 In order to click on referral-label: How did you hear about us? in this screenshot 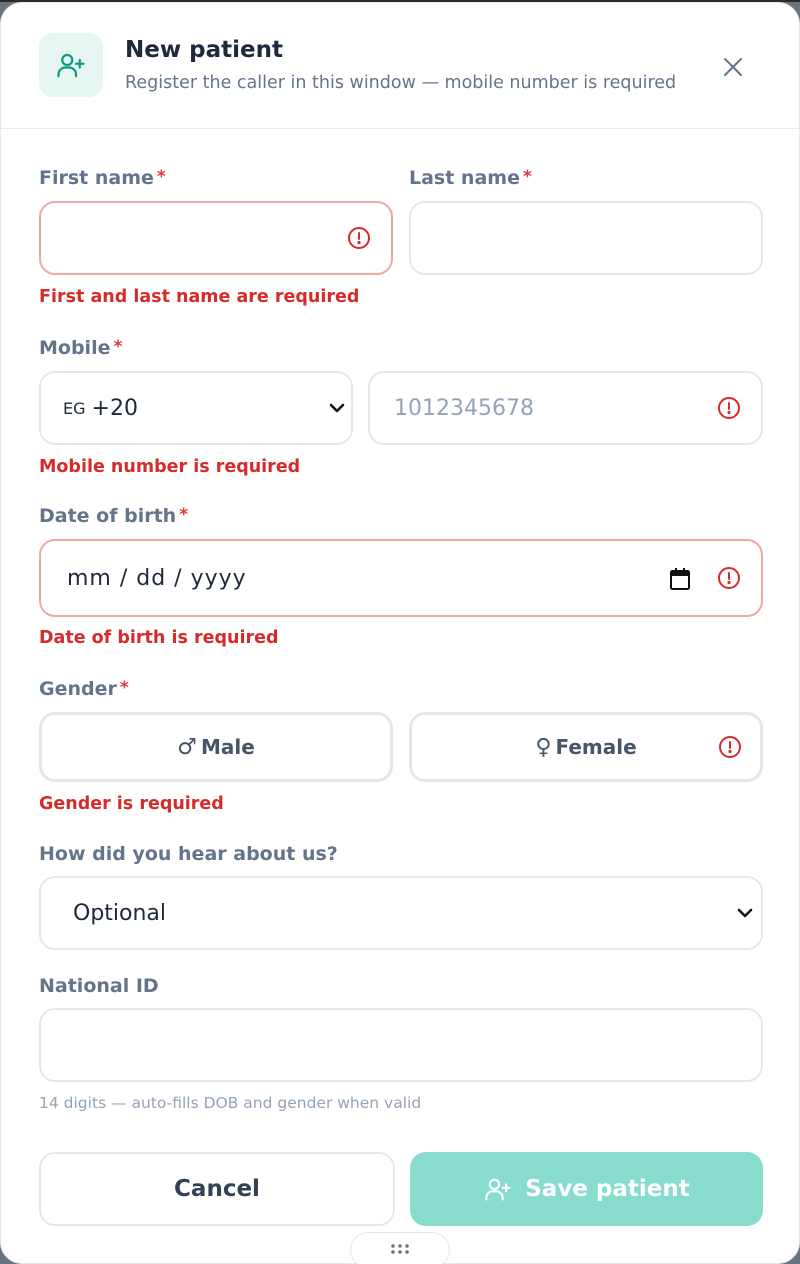, I will do `click(188, 854)`.